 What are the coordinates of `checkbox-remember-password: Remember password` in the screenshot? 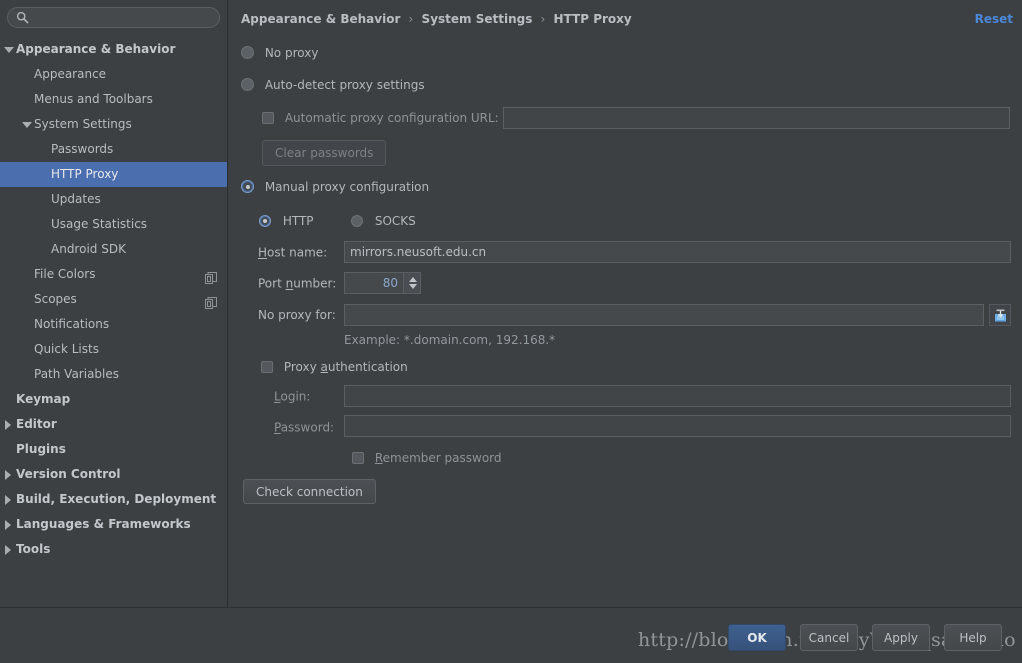 It's located at (427, 457).